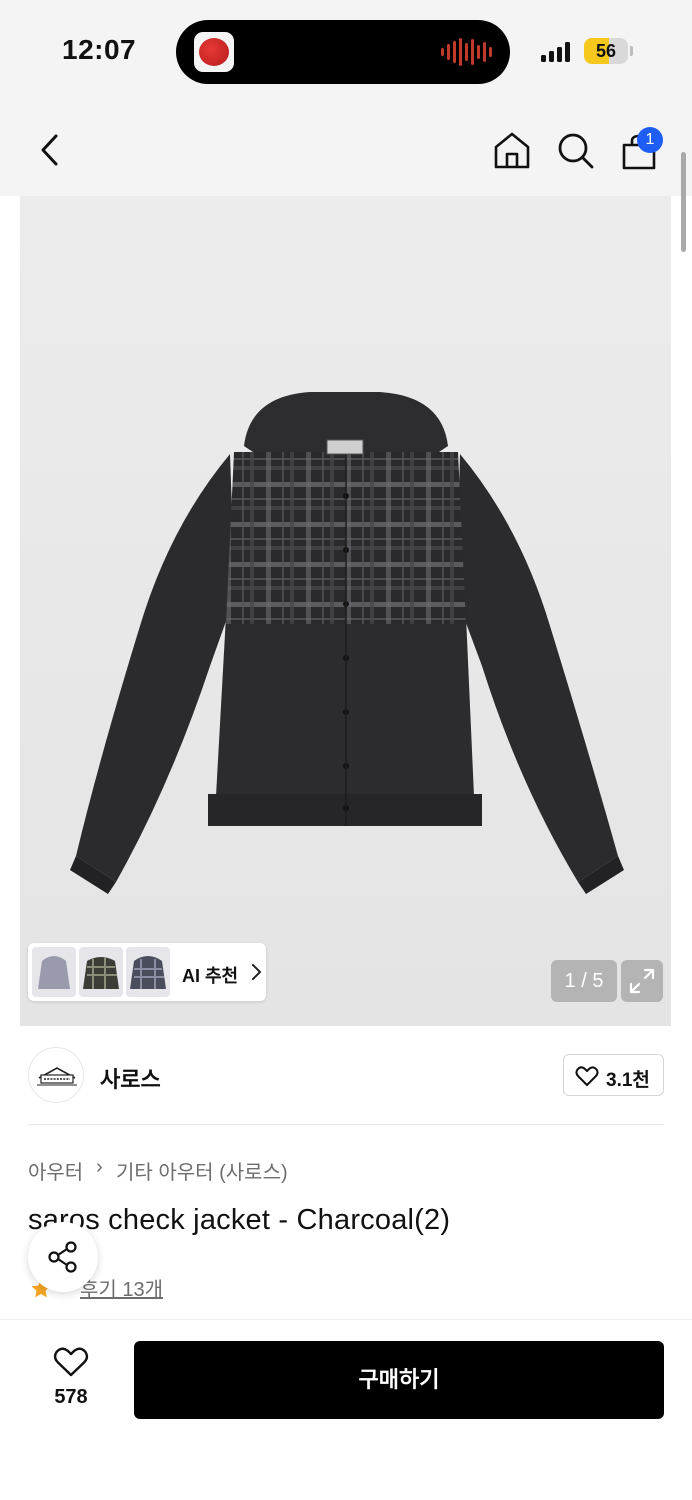 The image size is (692, 1500). I want to click on brand-logo, so click(56, 1075).